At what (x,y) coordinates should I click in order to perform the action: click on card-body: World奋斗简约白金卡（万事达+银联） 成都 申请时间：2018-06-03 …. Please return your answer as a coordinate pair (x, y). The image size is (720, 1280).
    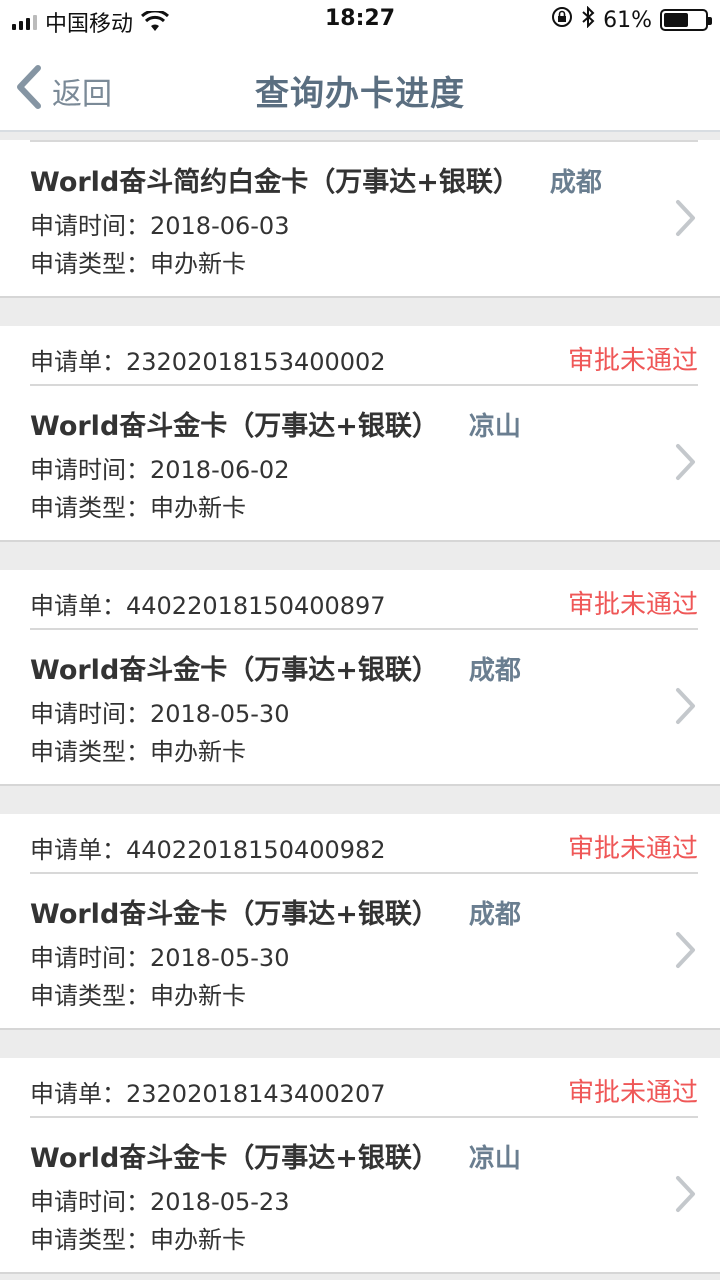
    Looking at the image, I should click on (360, 219).